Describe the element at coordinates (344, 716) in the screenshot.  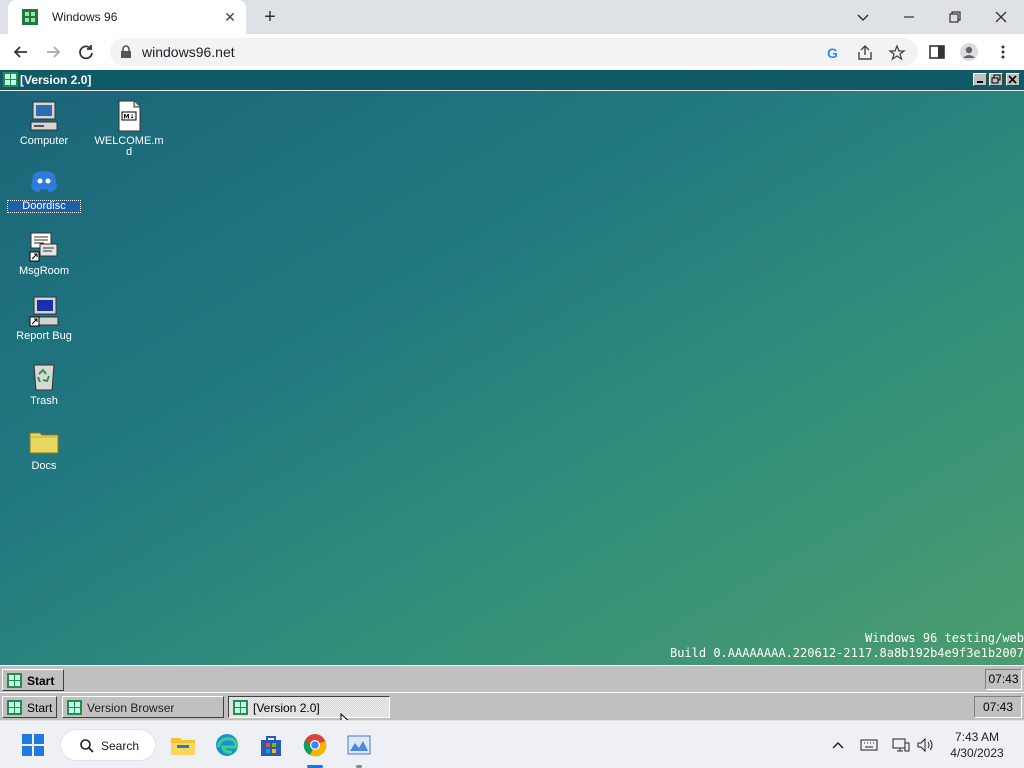
I see `mouse-cursor-icon` at that location.